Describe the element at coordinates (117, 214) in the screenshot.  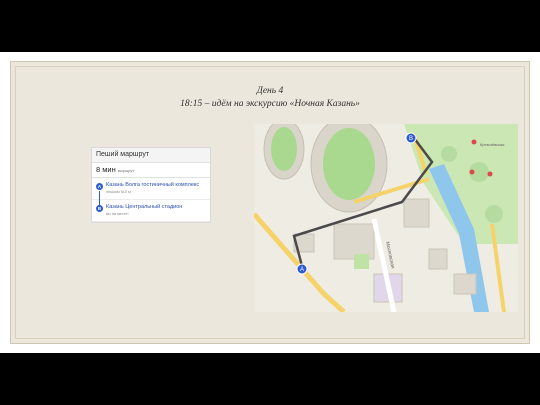
I see `stop-b-detail: вы на месте!` at that location.